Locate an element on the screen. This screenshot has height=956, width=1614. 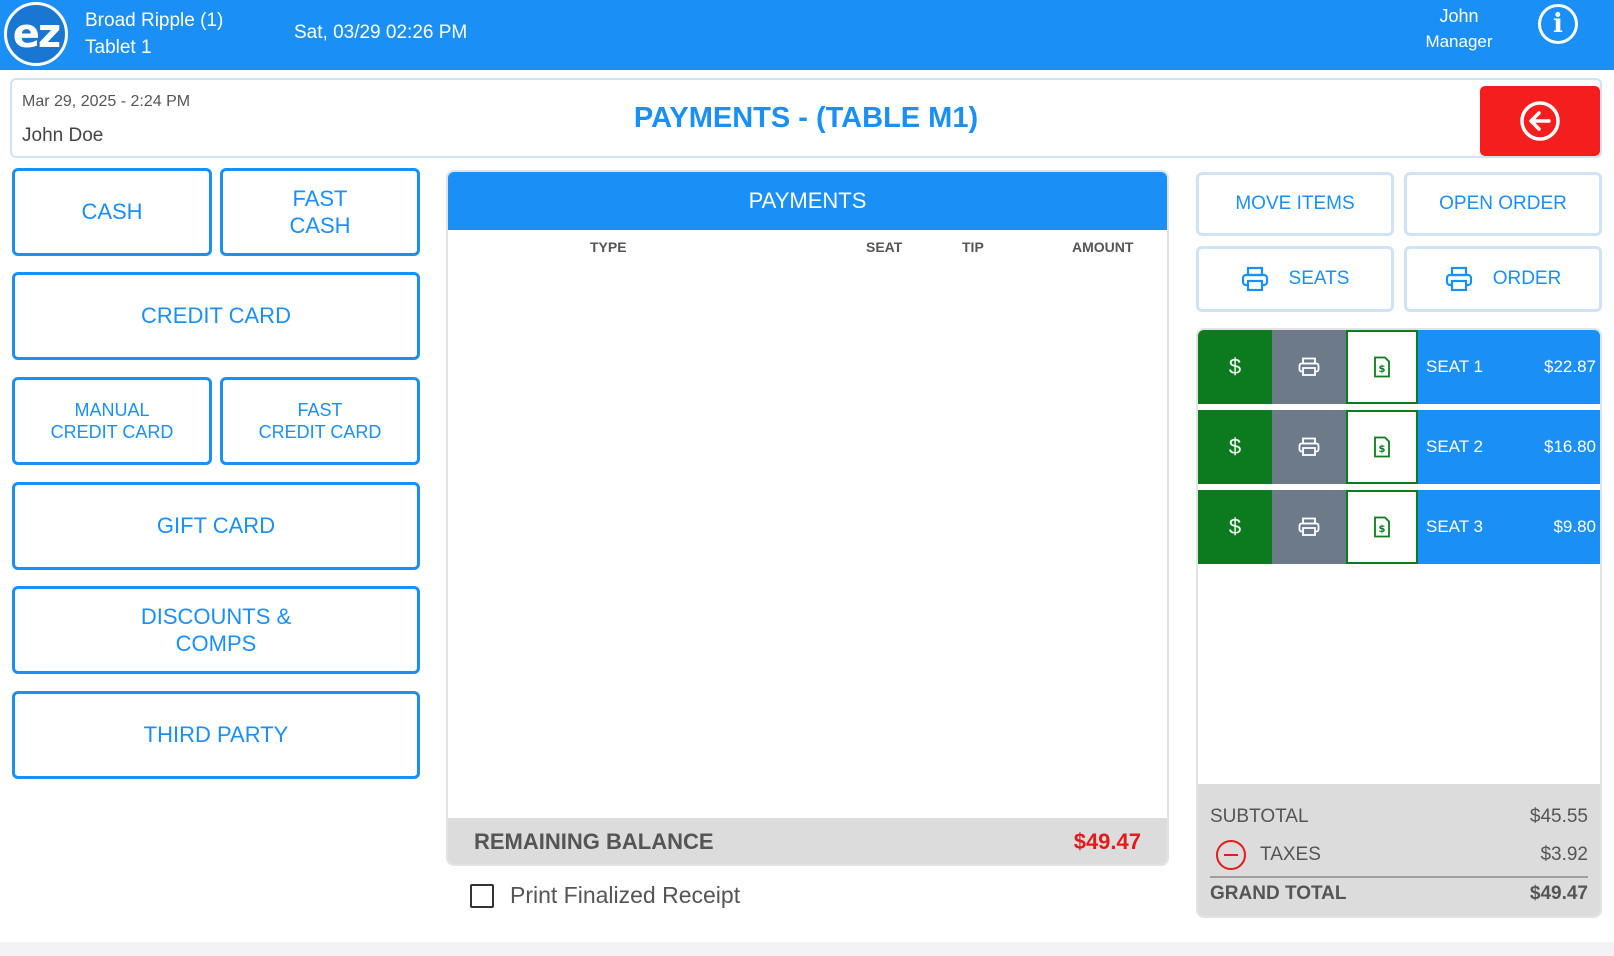
seat-1-receipt-button: $ is located at coordinates (1382, 367).